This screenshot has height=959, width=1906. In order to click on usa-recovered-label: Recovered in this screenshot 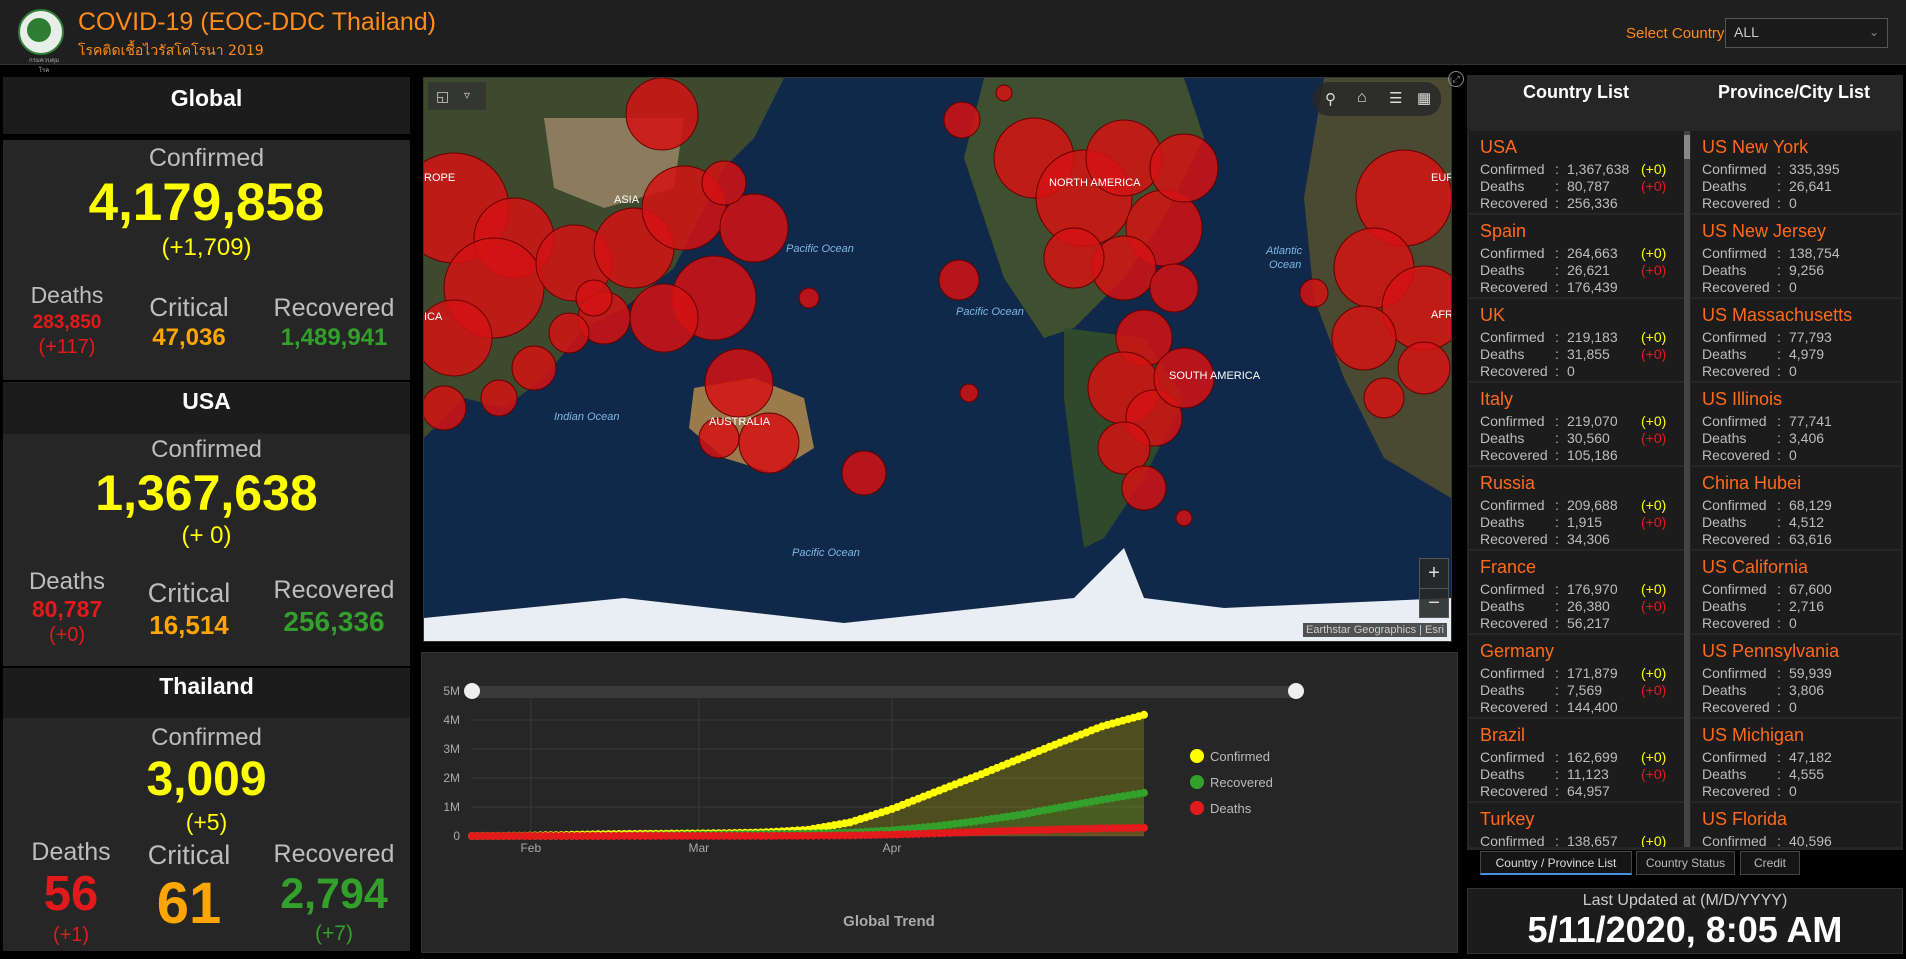, I will do `click(334, 590)`.